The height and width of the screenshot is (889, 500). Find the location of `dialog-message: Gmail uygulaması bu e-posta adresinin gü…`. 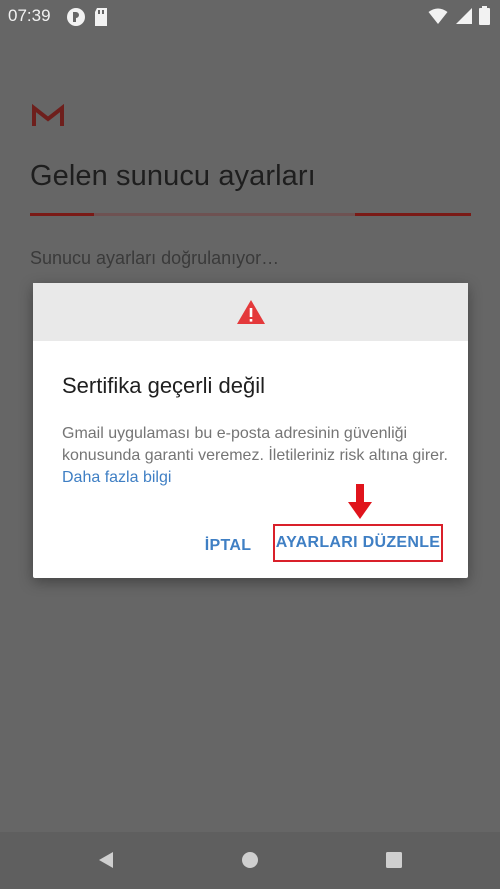

dialog-message: Gmail uygulaması bu e-posta adresinin gü… is located at coordinates (257, 456).